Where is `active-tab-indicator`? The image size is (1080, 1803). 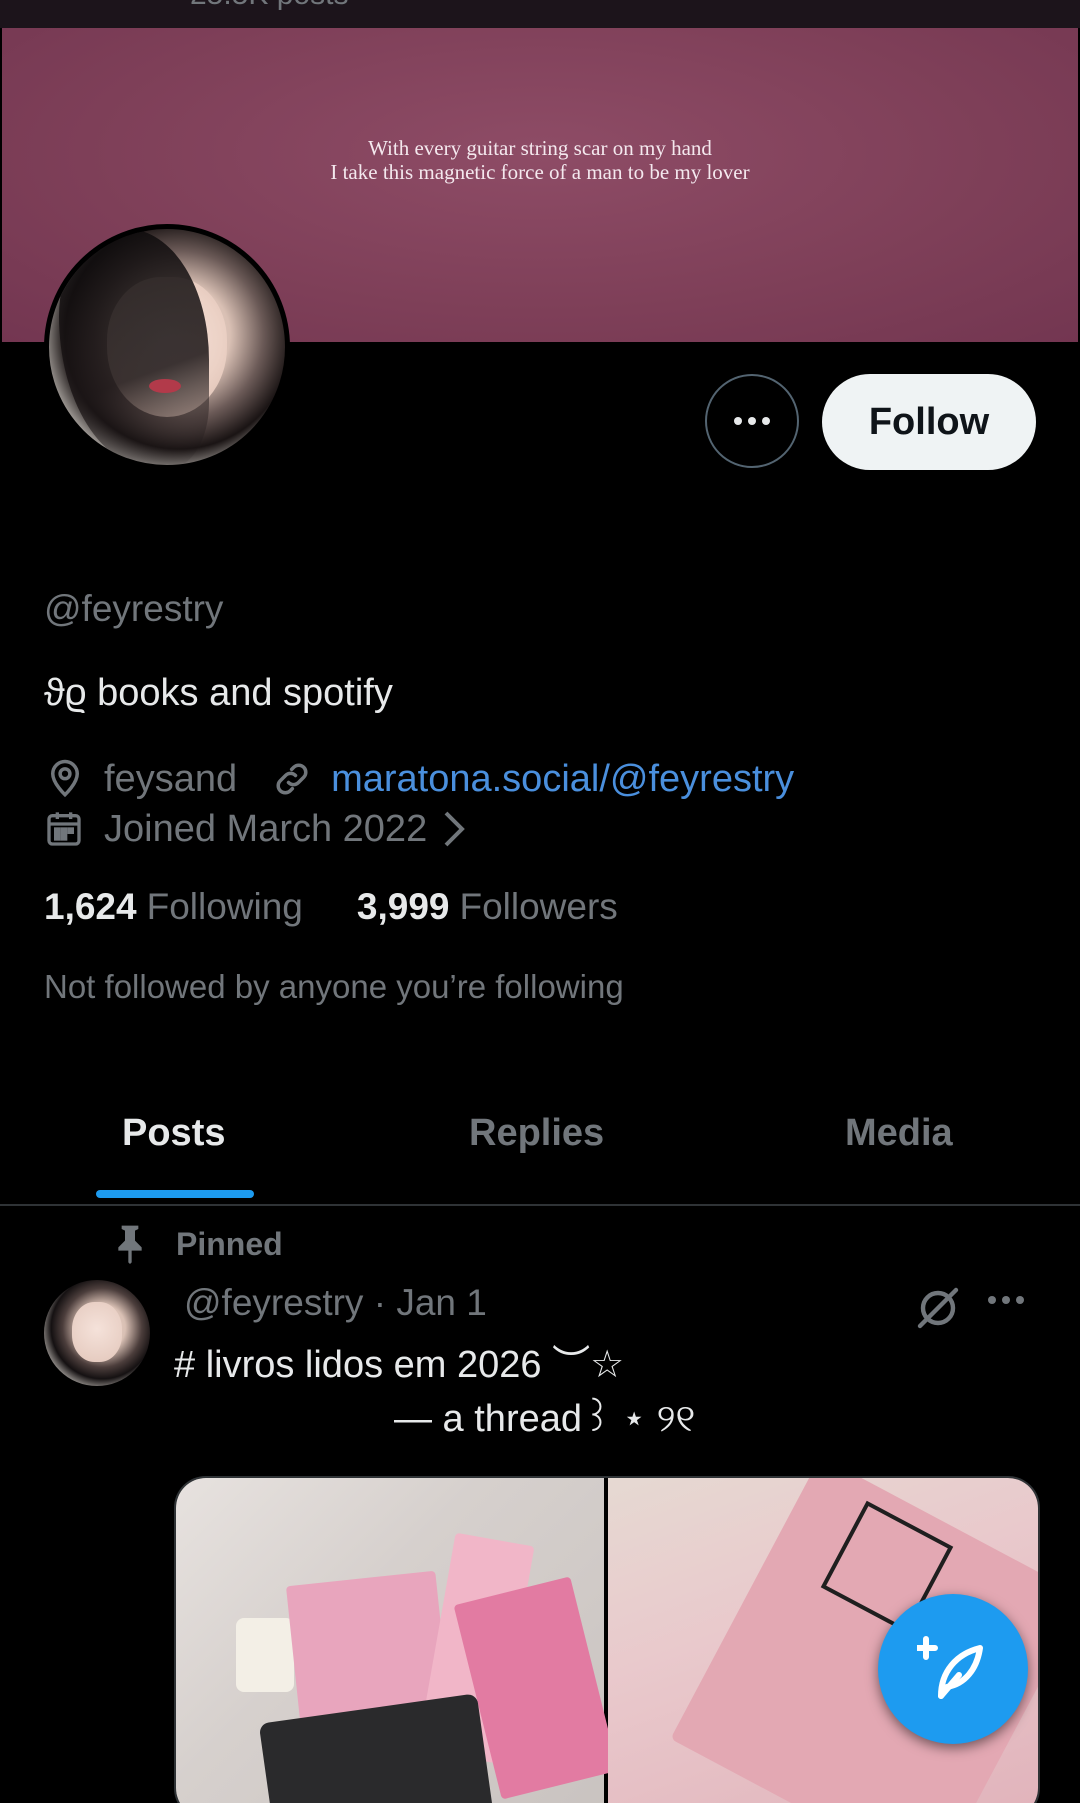 active-tab-indicator is located at coordinates (175, 1194).